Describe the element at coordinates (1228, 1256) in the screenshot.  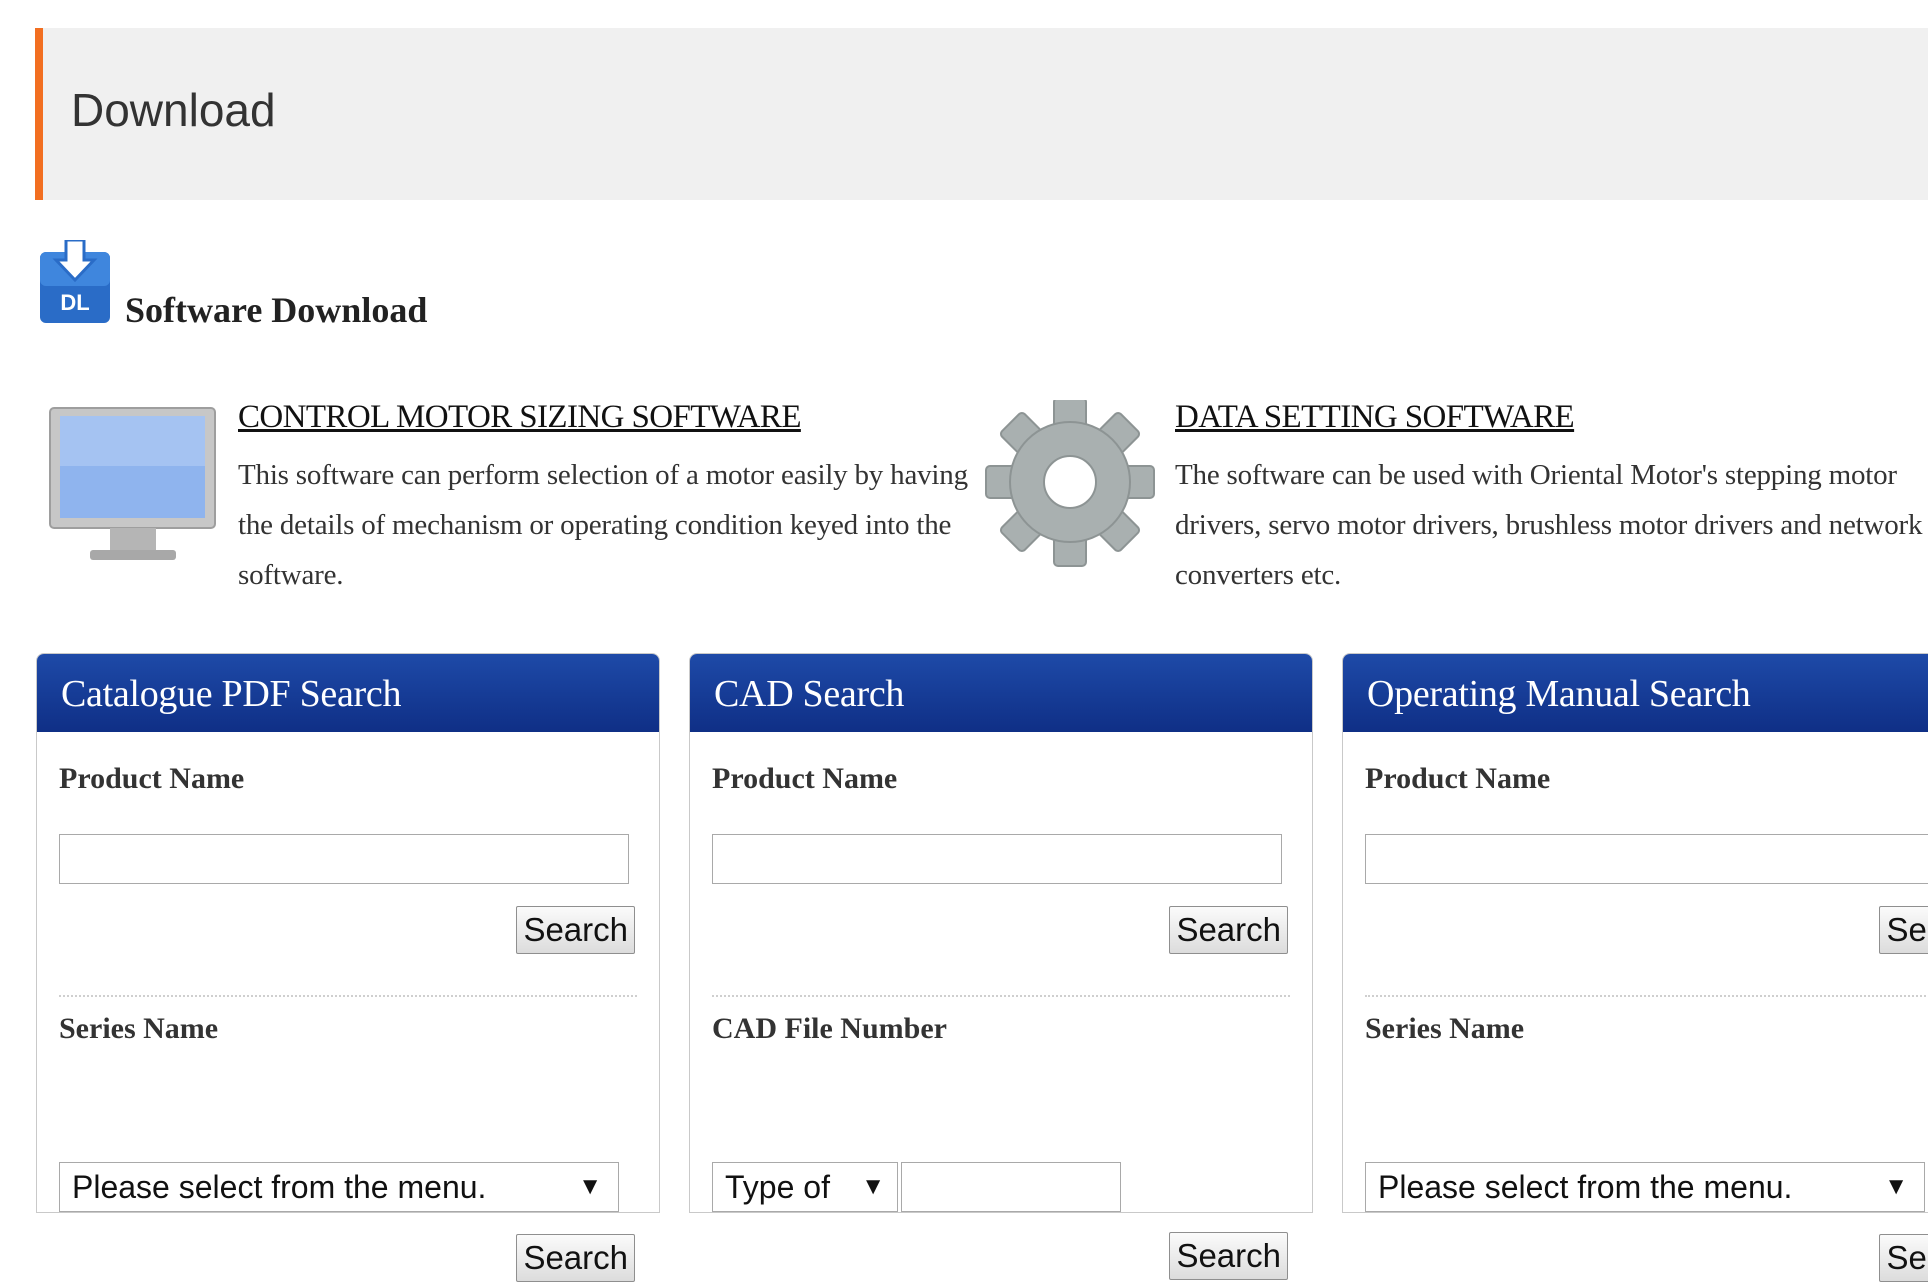
I see `cad-file-search-button: Search` at that location.